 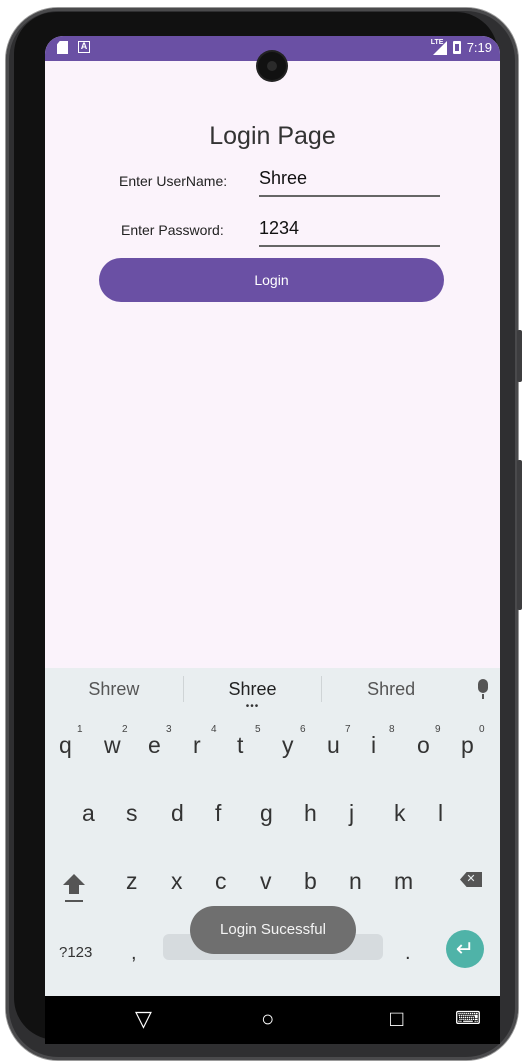 What do you see at coordinates (467, 745) in the screenshot?
I see `key-p: p` at bounding box center [467, 745].